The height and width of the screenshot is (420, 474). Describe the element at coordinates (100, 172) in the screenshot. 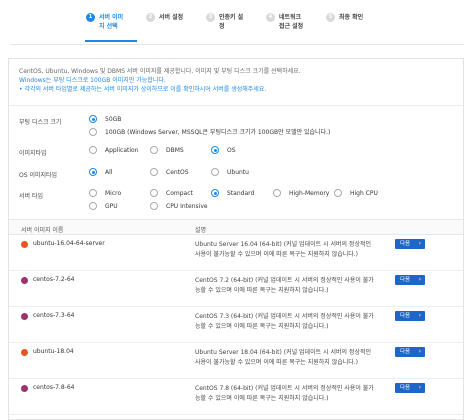

I see `os-image-type-option-all: All` at that location.